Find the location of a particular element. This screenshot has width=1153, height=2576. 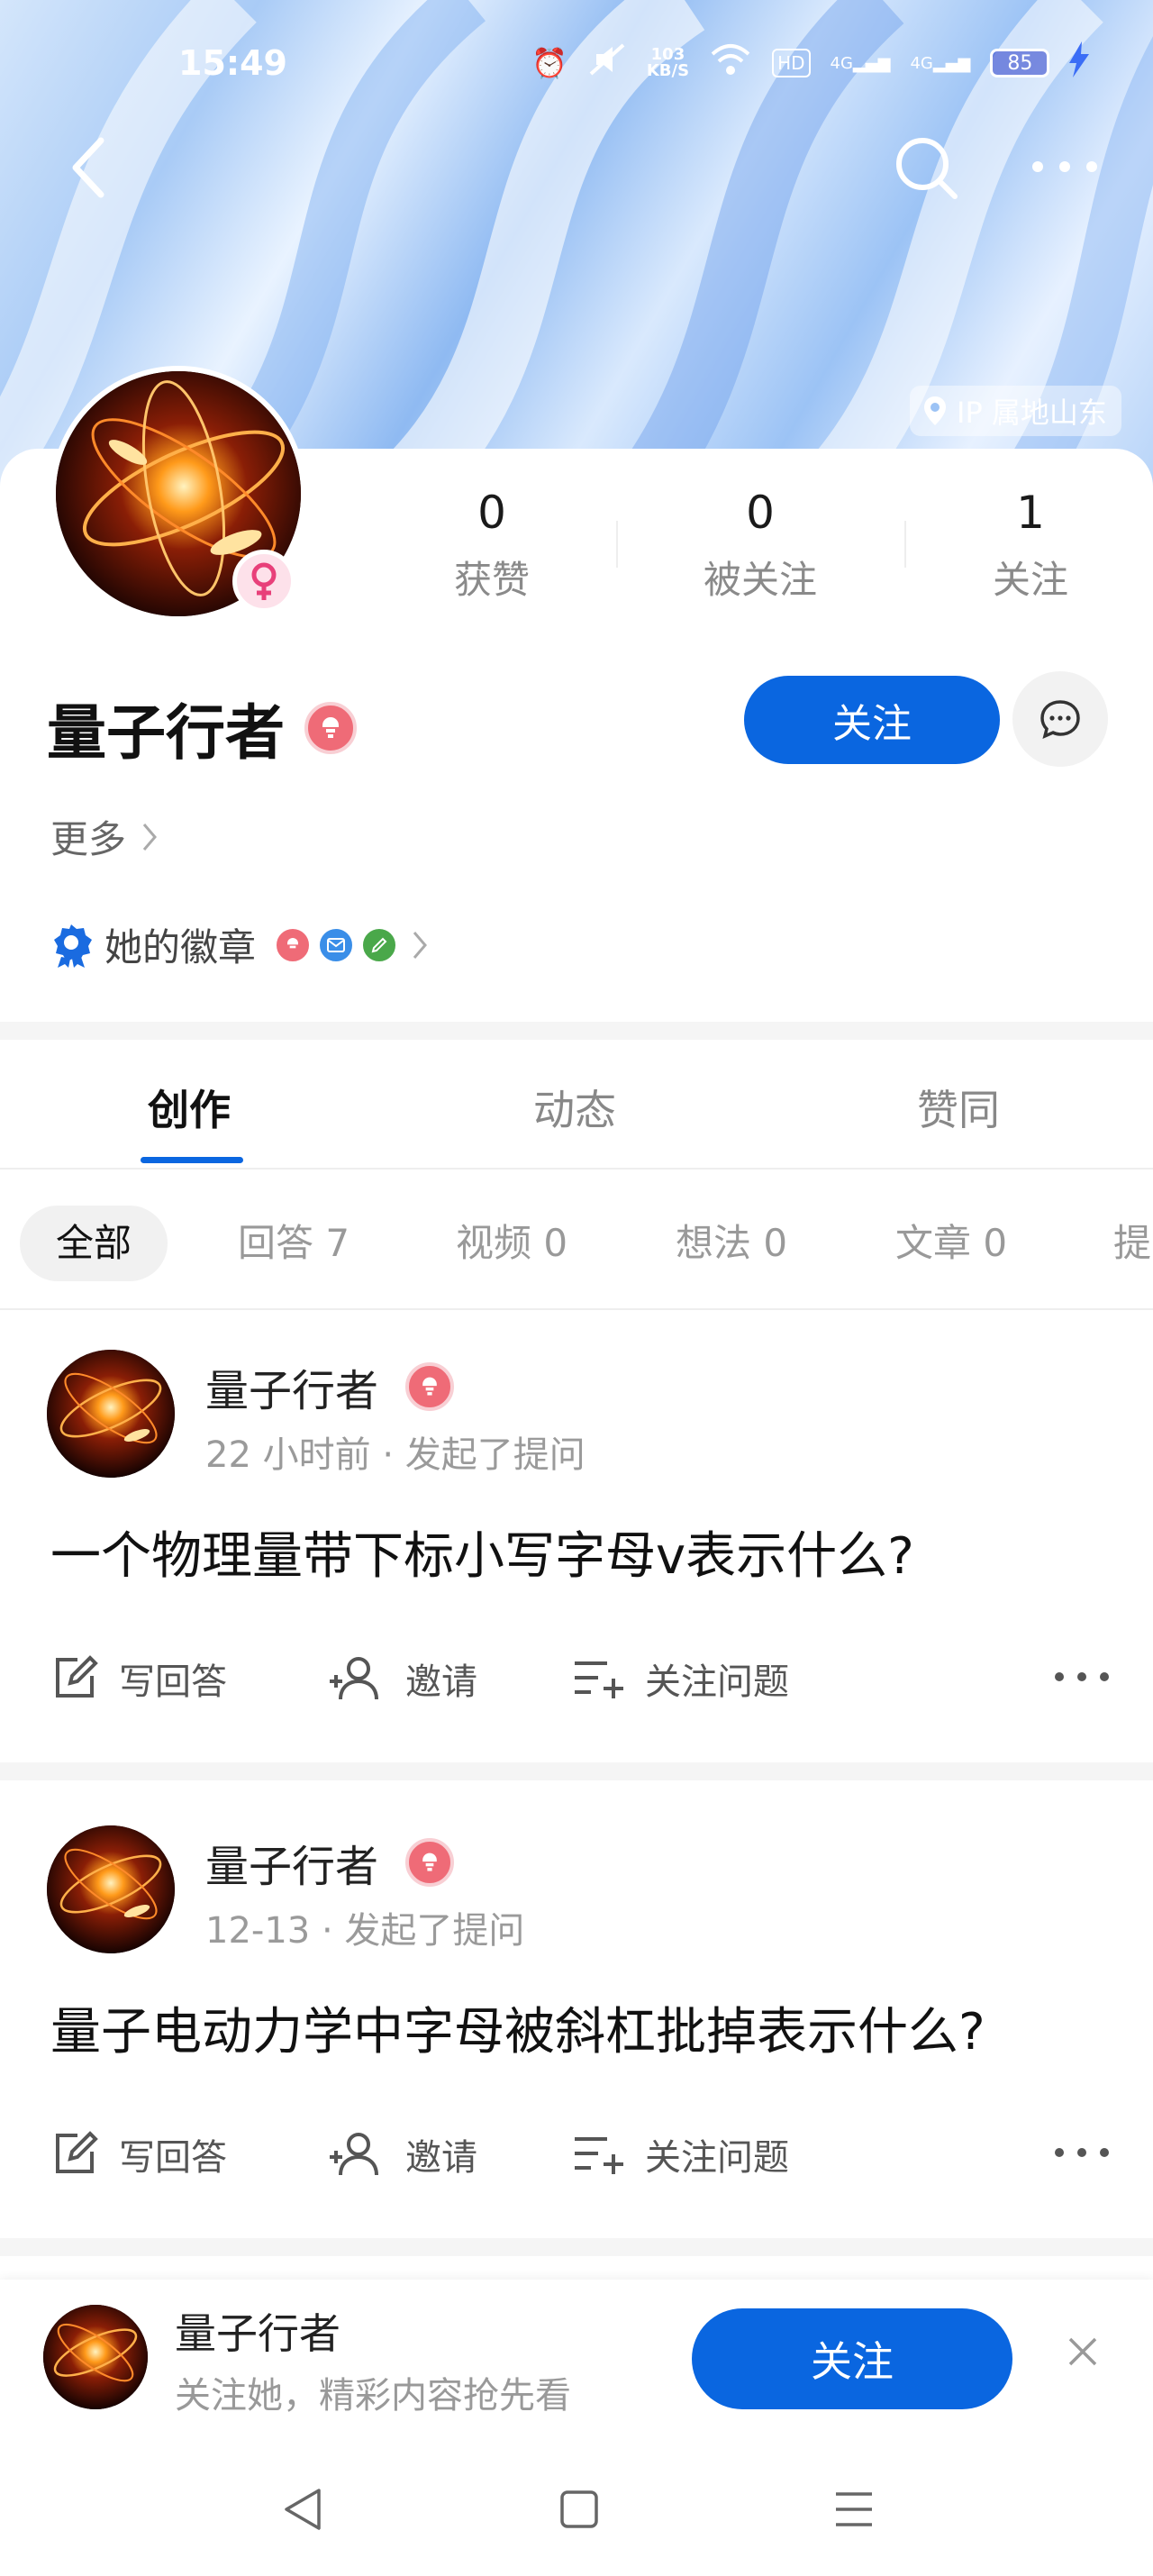

sim2-label: 4G is located at coordinates (921, 63).